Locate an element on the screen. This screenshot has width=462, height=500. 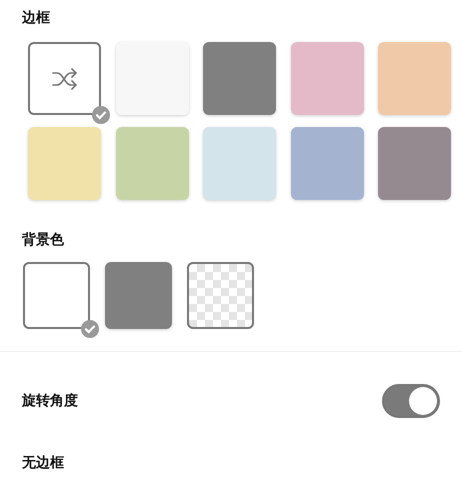
setting-label: 旋转角度 is located at coordinates (50, 401).